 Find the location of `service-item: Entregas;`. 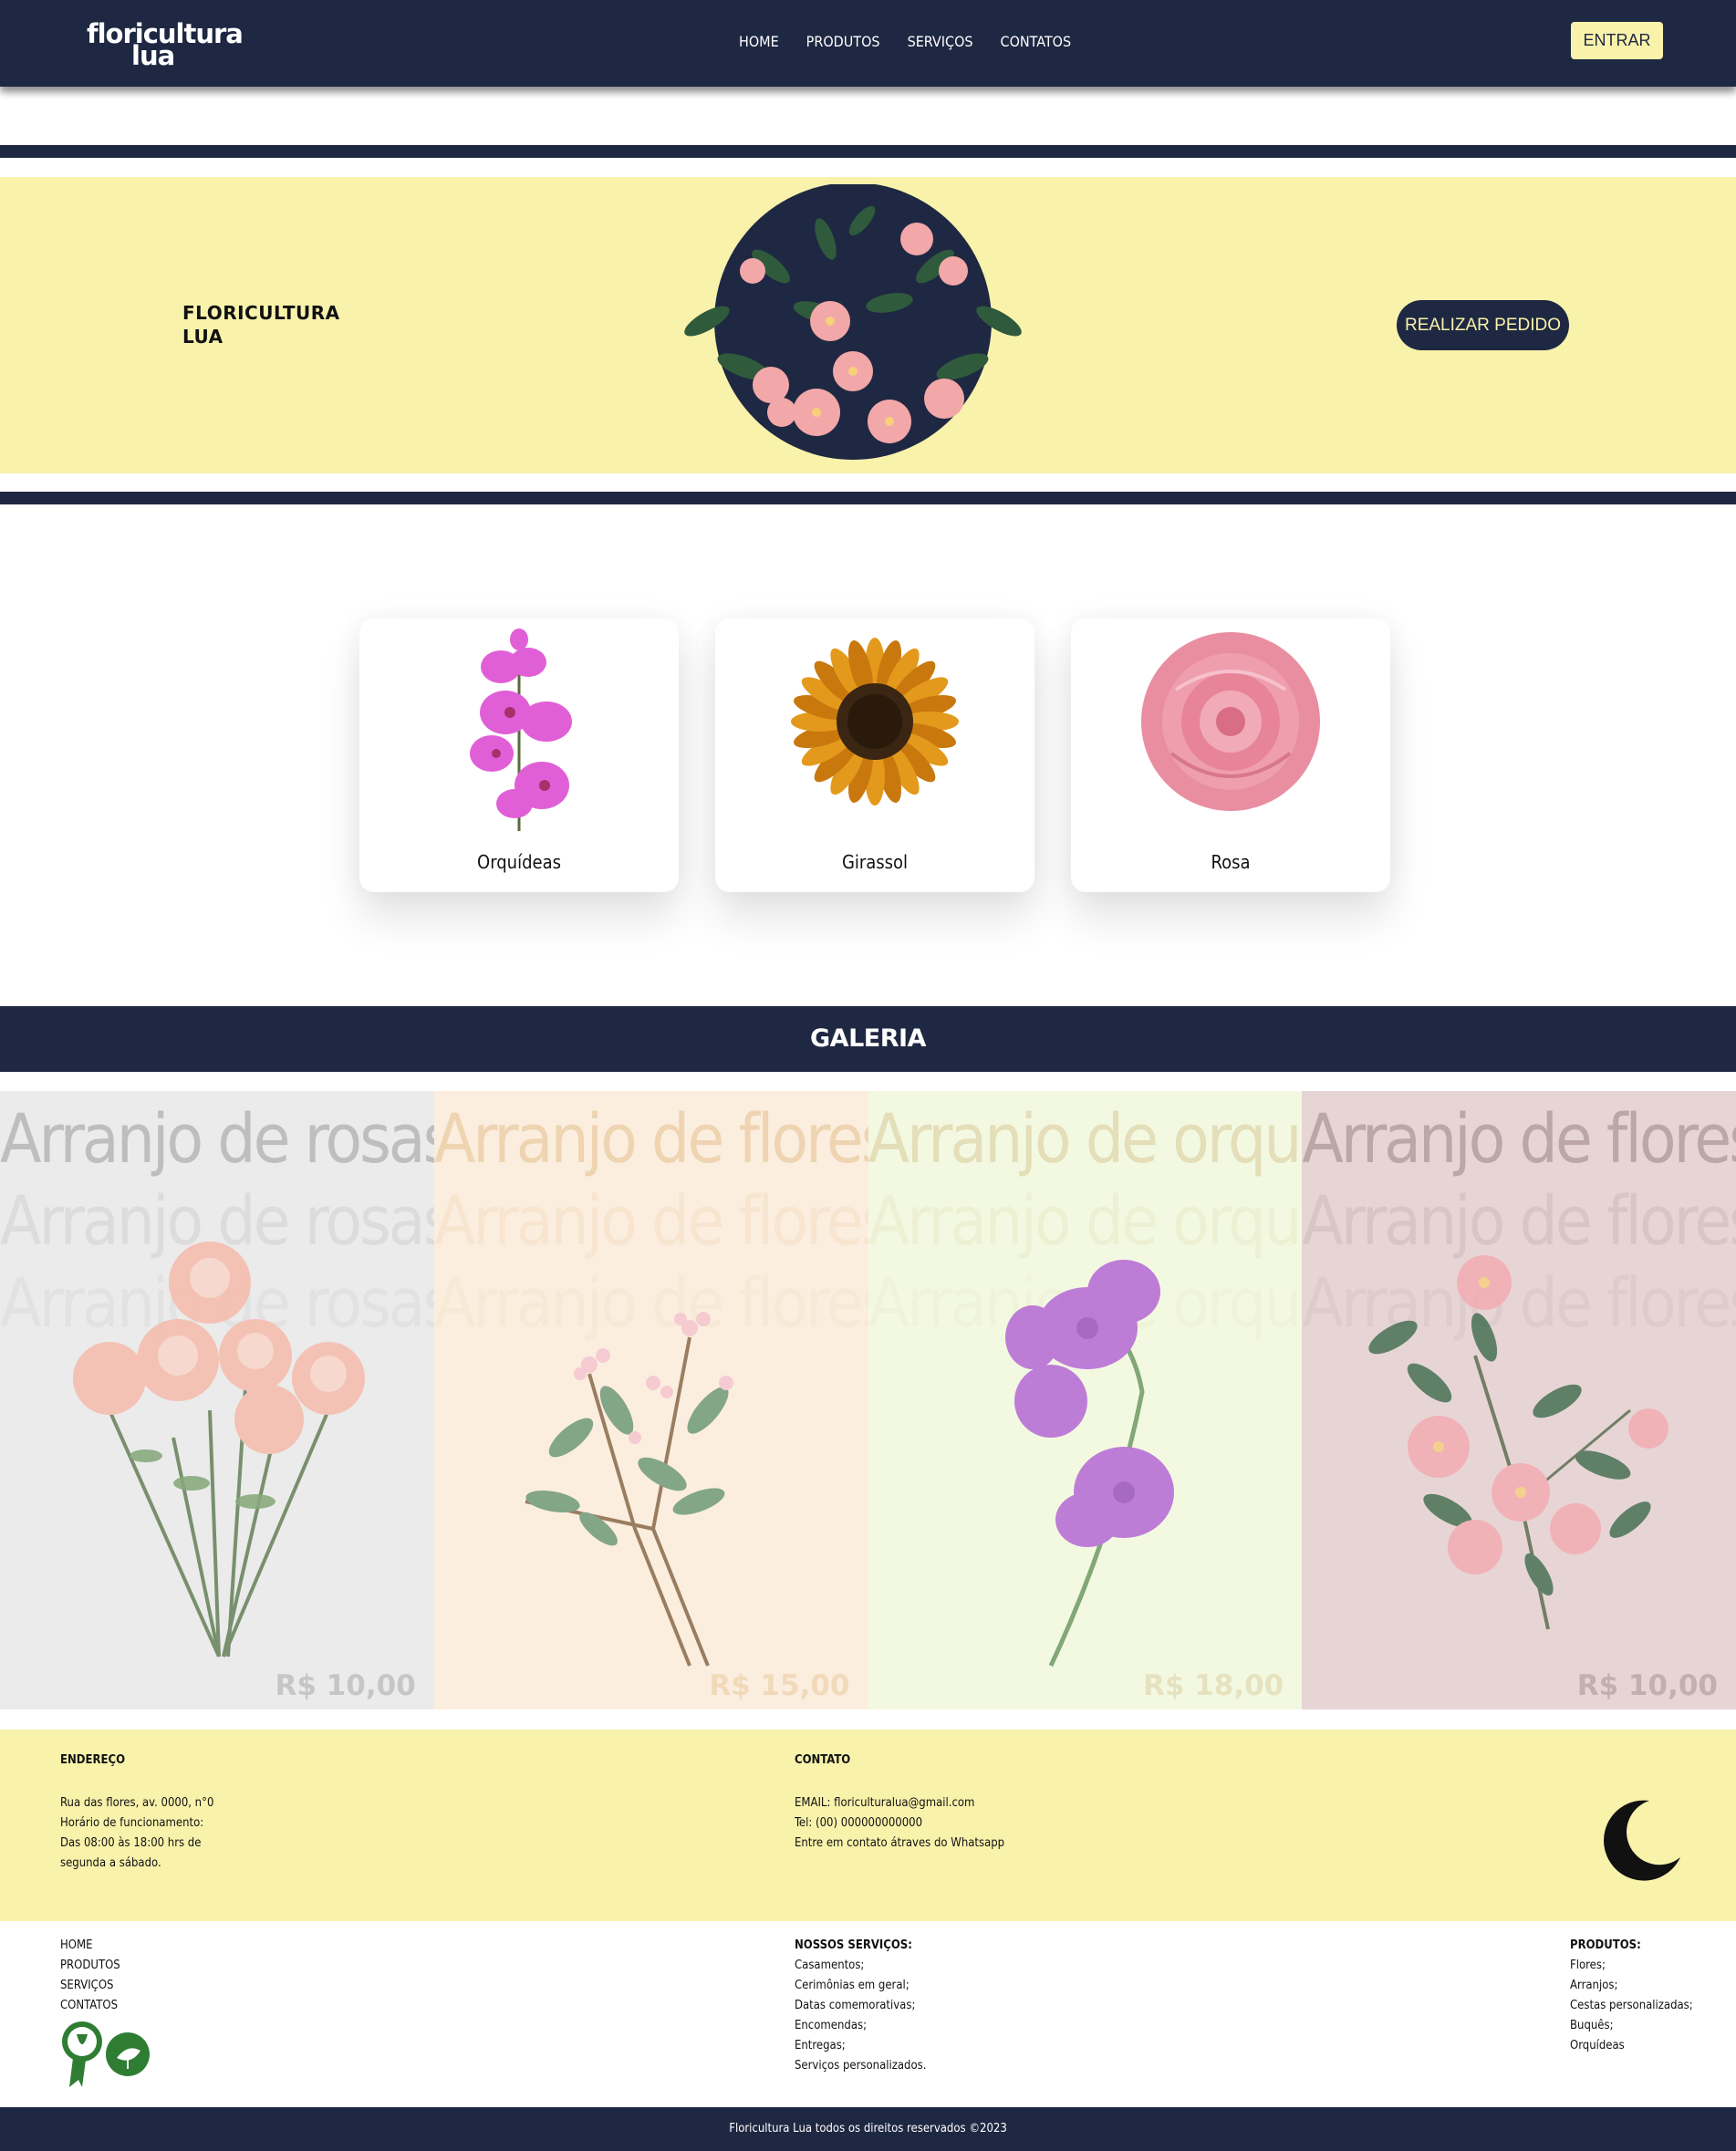

service-item: Entregas; is located at coordinates (820, 2046).